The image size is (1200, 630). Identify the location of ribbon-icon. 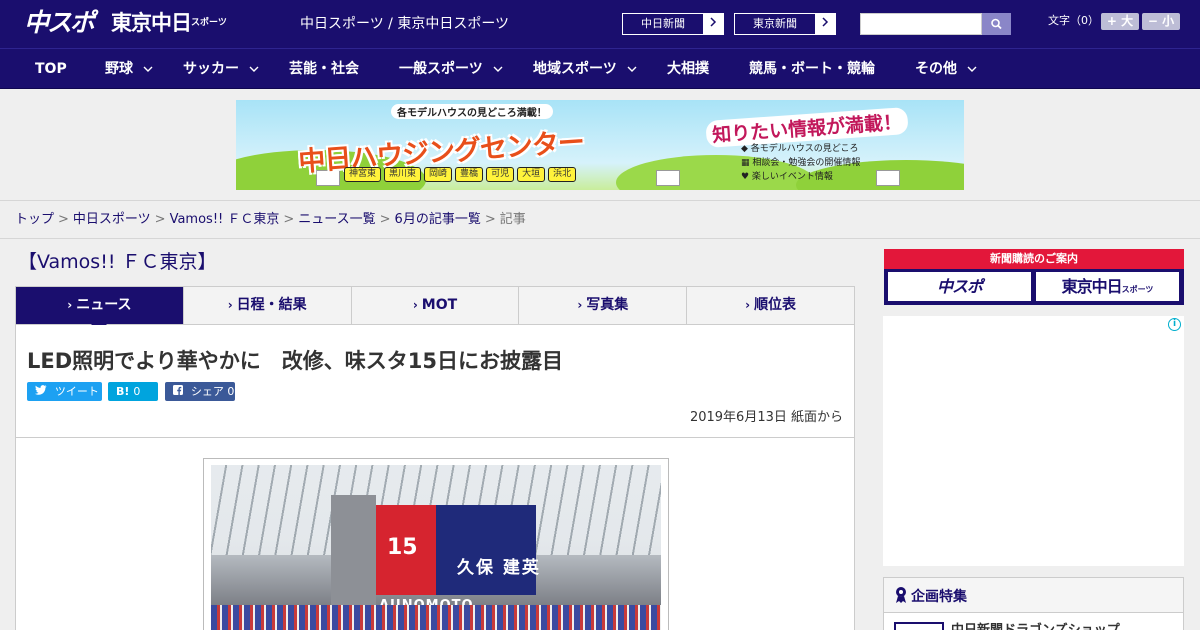
(901, 597).